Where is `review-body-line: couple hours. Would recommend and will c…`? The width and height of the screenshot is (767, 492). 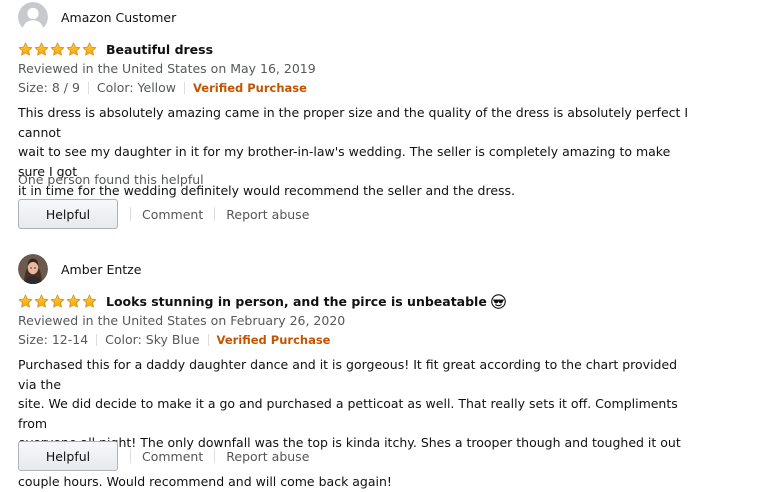
review-body-line: couple hours. Would recommend and will c… is located at coordinates (205, 481).